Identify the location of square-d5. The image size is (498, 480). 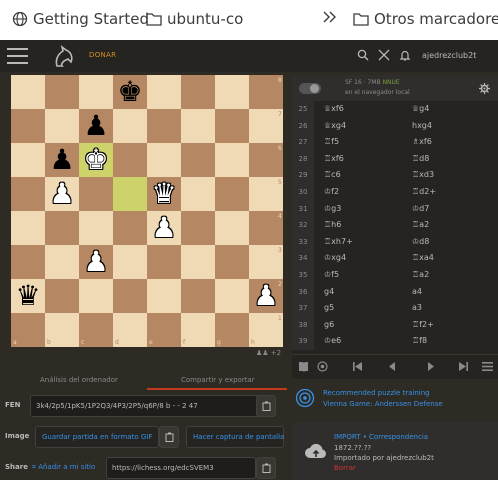
(130, 194).